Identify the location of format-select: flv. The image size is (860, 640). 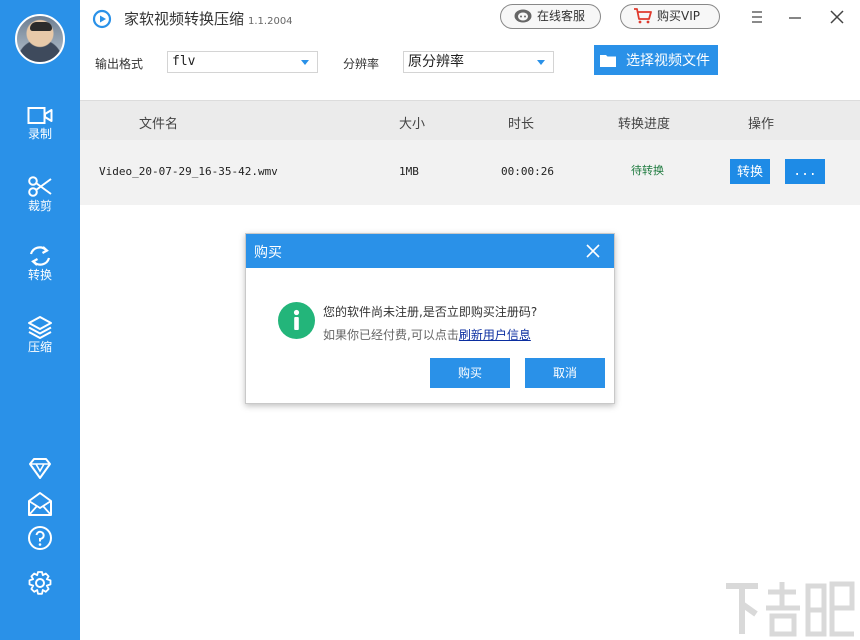
(242, 62).